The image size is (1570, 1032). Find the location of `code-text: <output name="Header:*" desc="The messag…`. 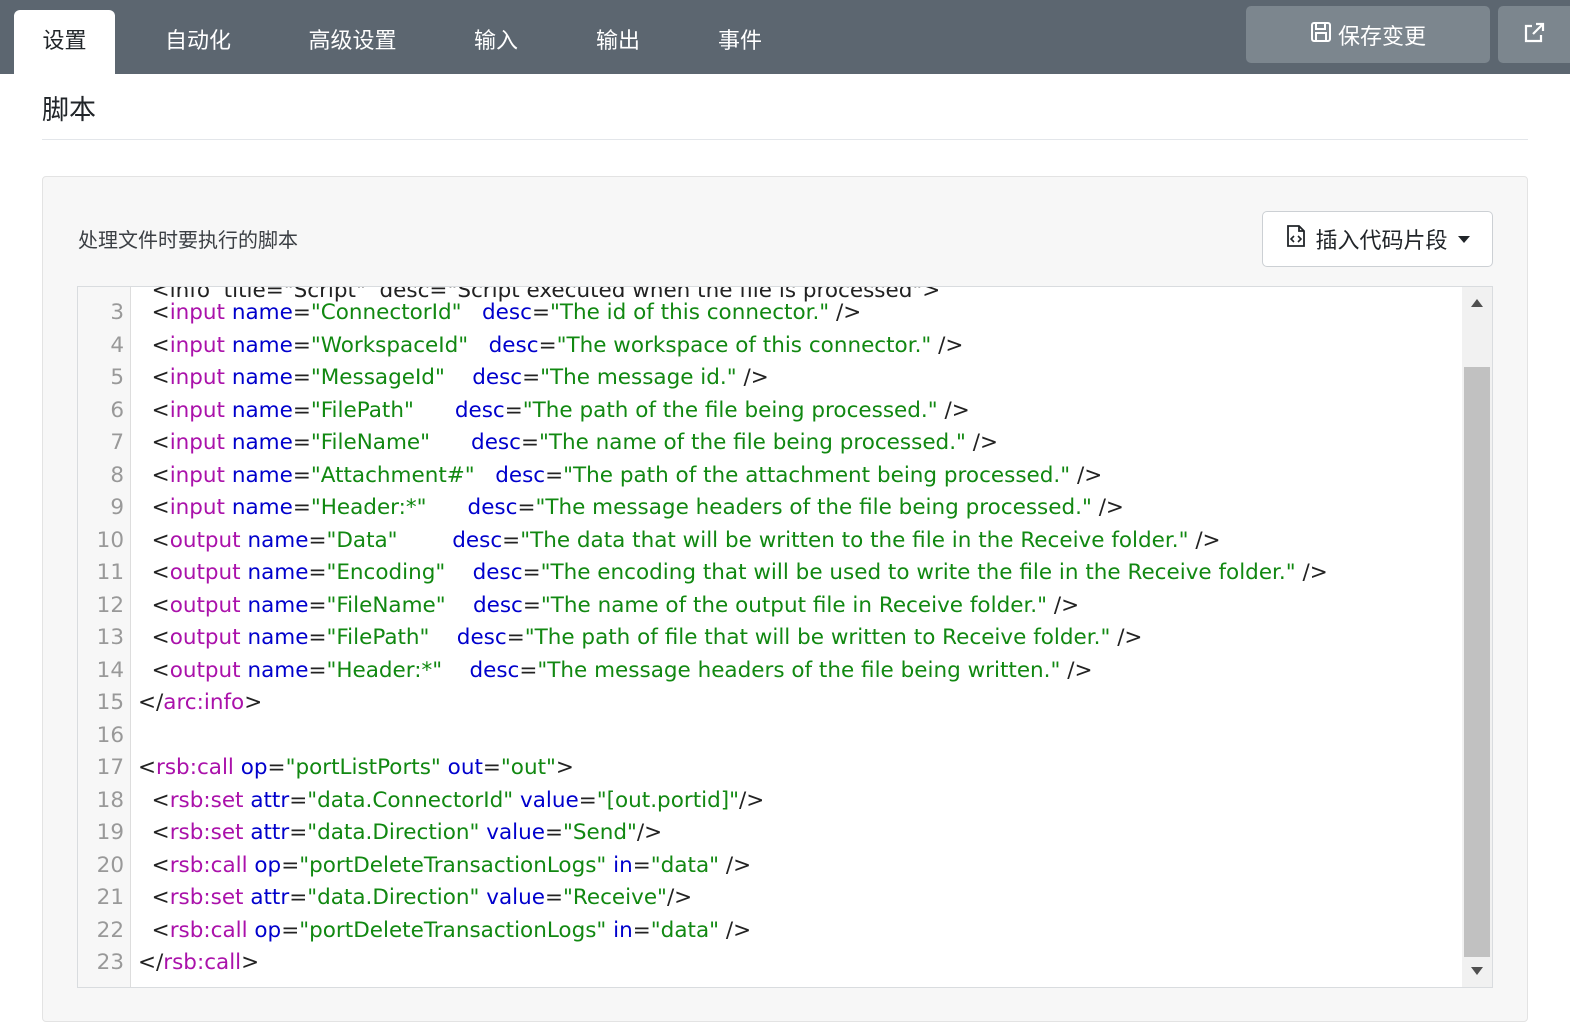

code-text: <output name="Header:*" desc="The messag… is located at coordinates (615, 670).